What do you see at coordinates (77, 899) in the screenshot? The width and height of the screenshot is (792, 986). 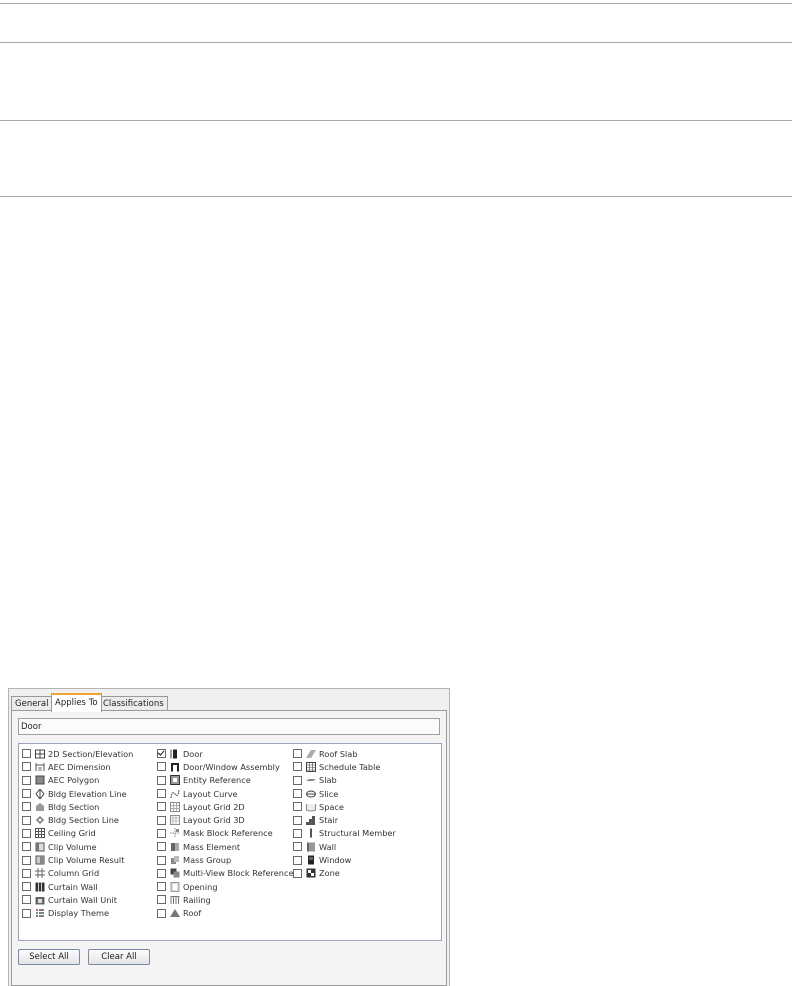 I see `object-type-item: Curtain Wall Unit` at bounding box center [77, 899].